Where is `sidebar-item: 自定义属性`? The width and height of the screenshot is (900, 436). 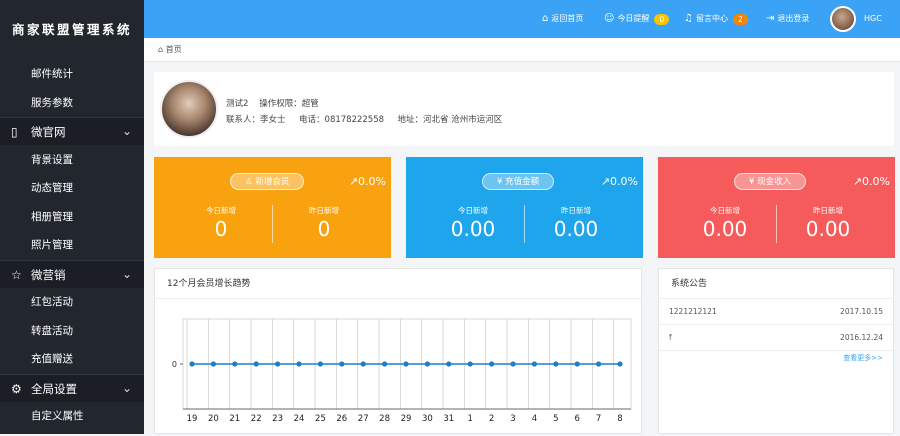
sidebar-item: 自定义属性 is located at coordinates (72, 416).